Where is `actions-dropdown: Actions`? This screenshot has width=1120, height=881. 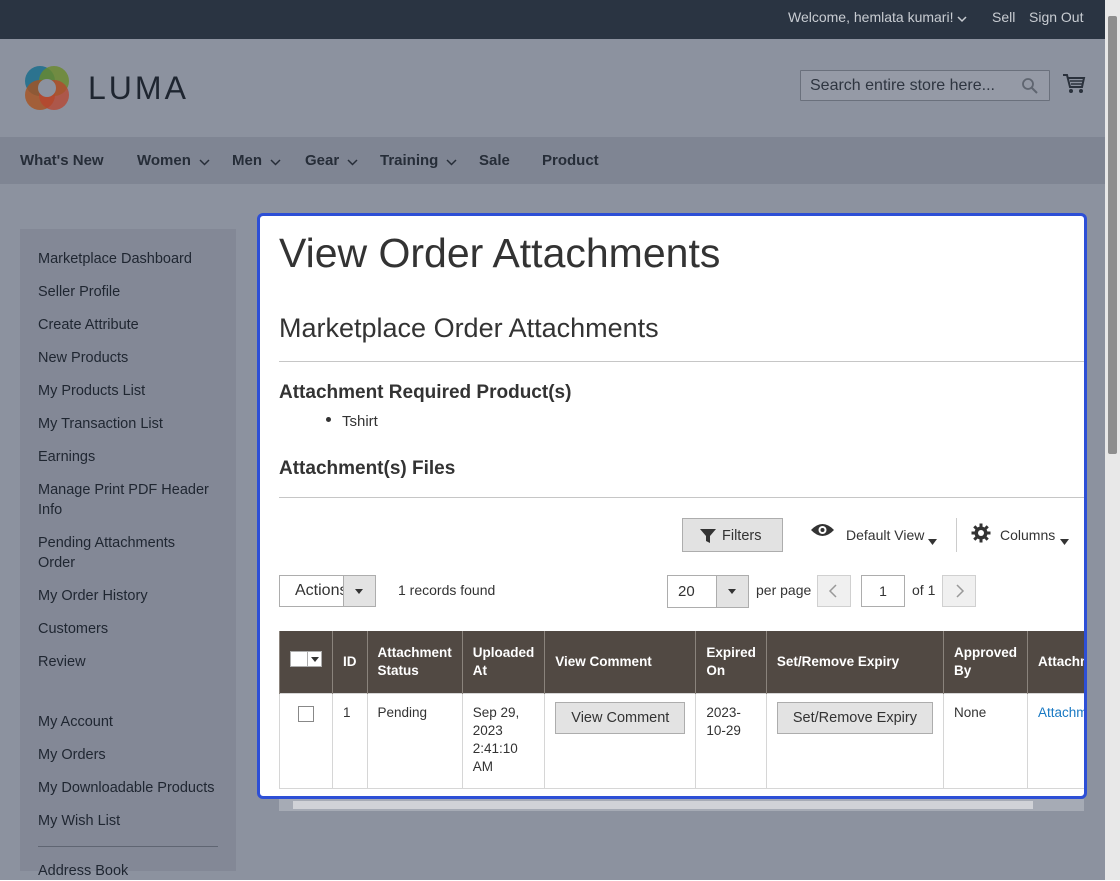
actions-dropdown: Actions is located at coordinates (327, 591).